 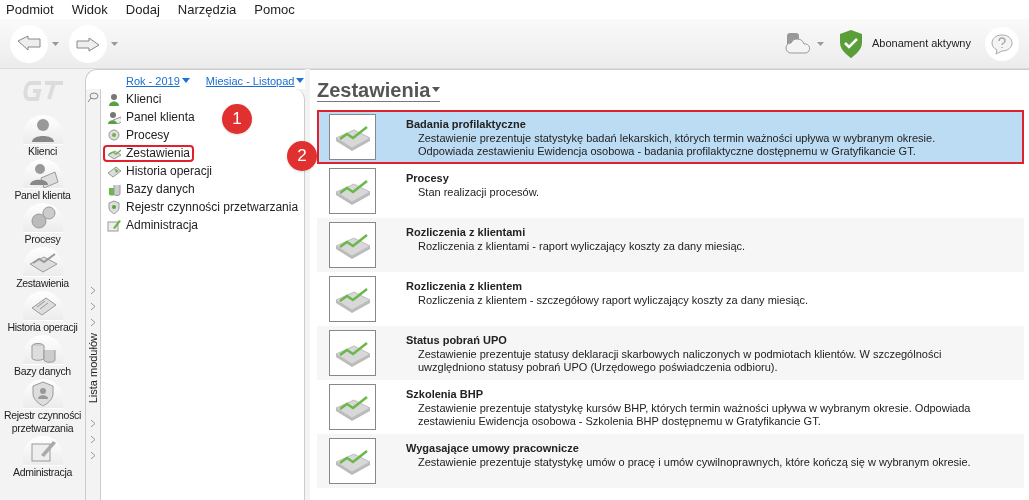 I want to click on filter-dropdown: Rok - 2019, so click(x=158, y=80).